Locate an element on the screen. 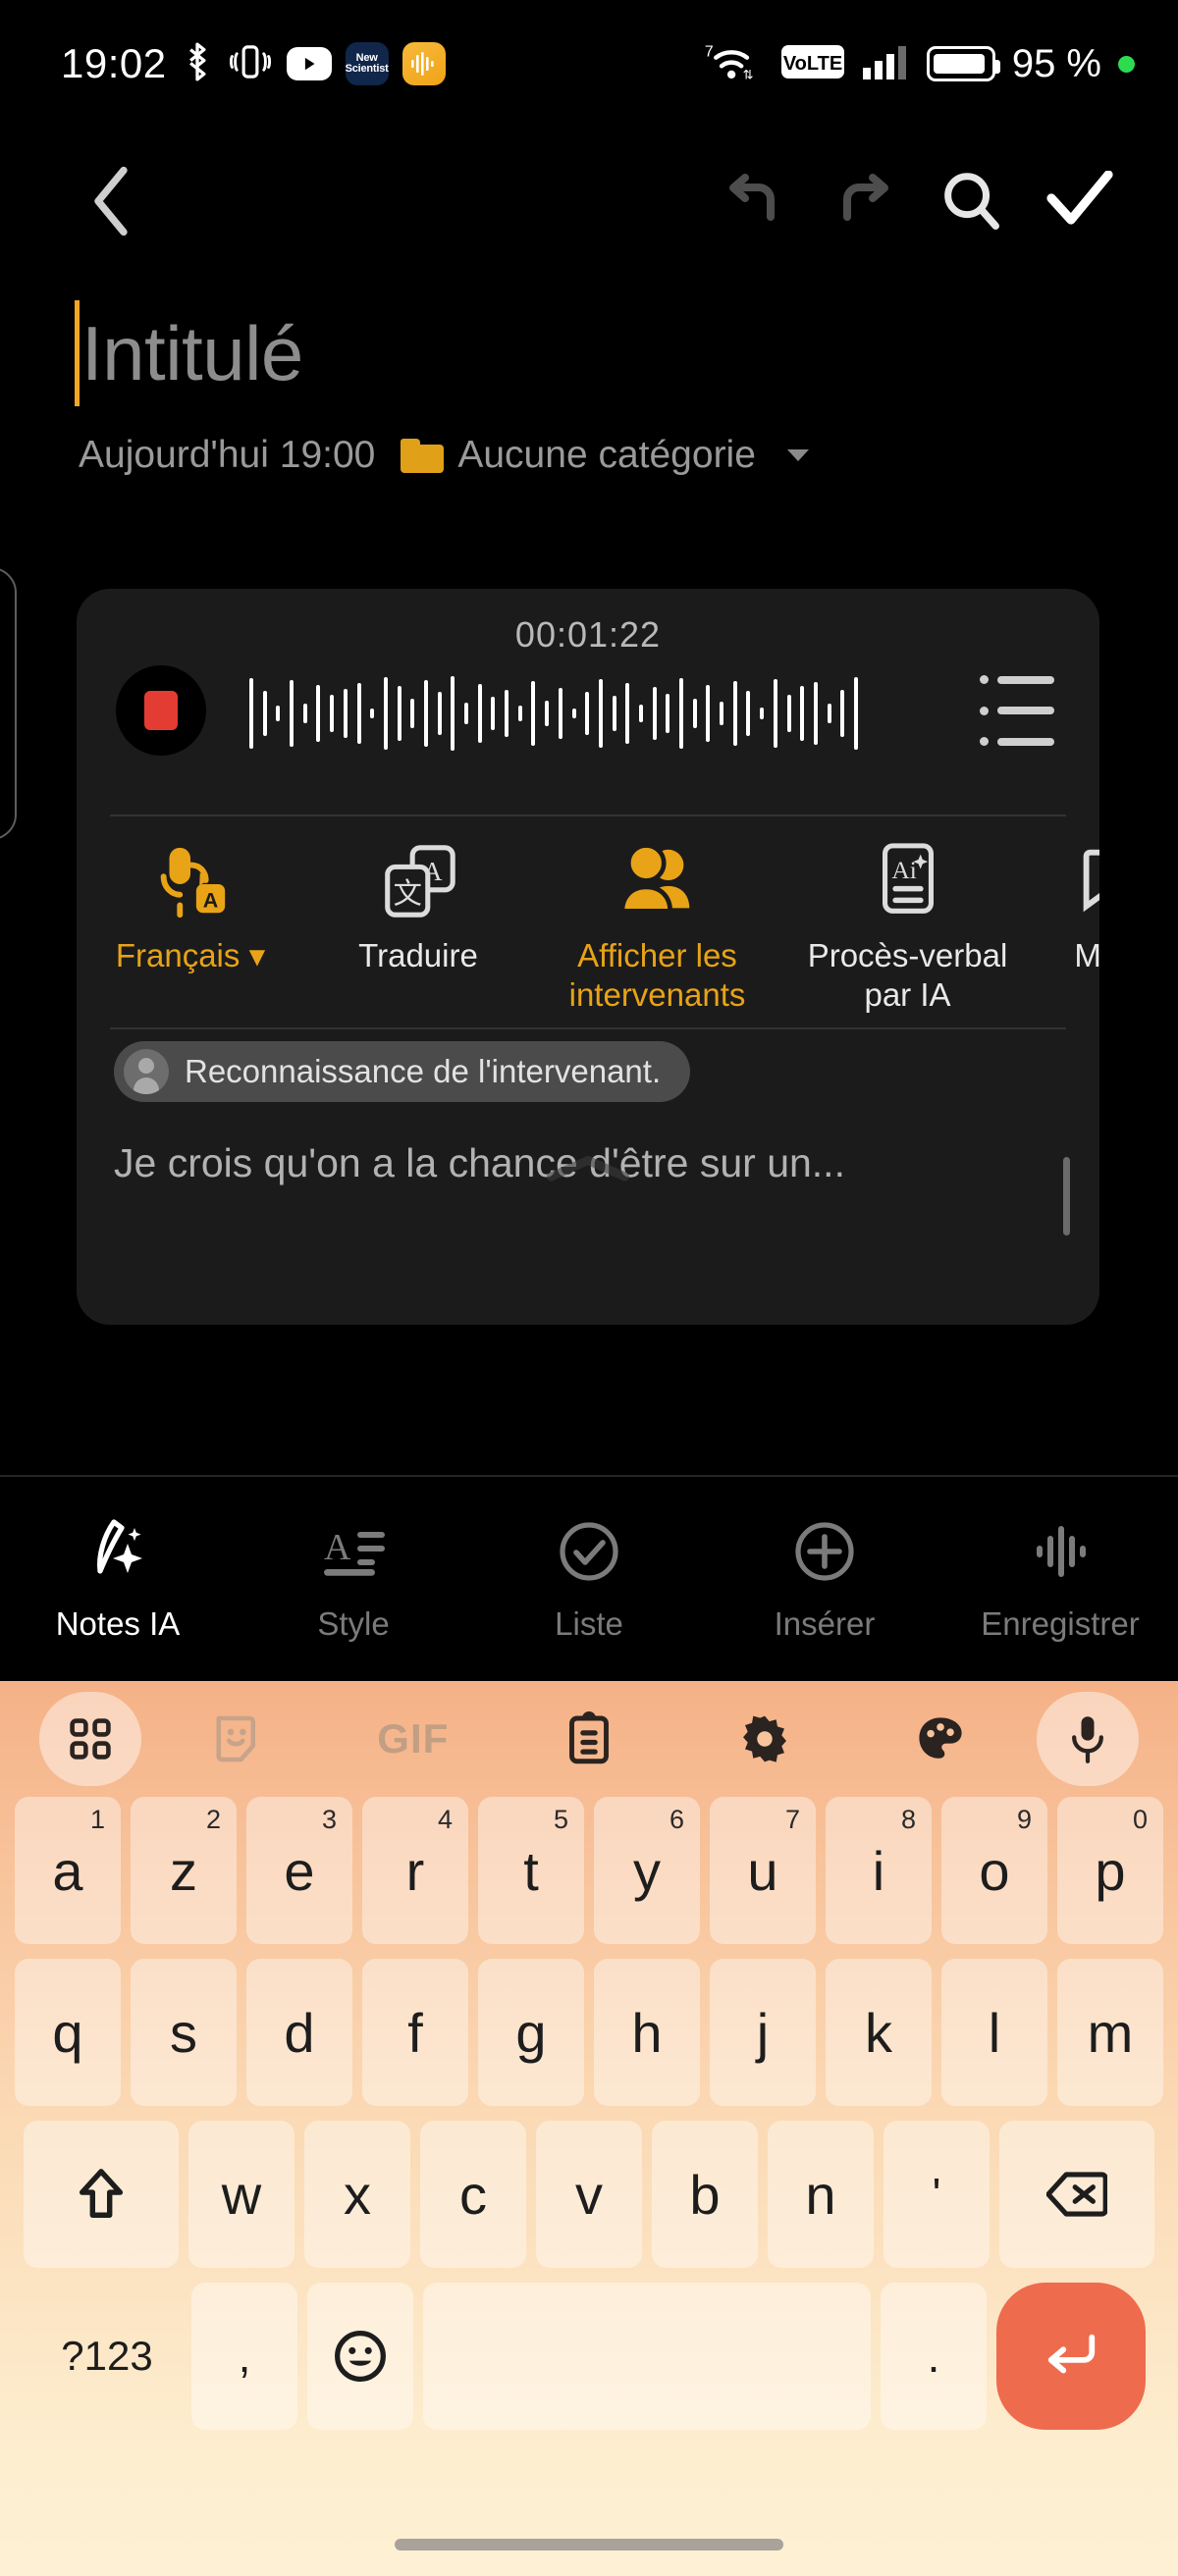 This screenshot has height=2576, width=1178. key-s: s is located at coordinates (184, 2033).